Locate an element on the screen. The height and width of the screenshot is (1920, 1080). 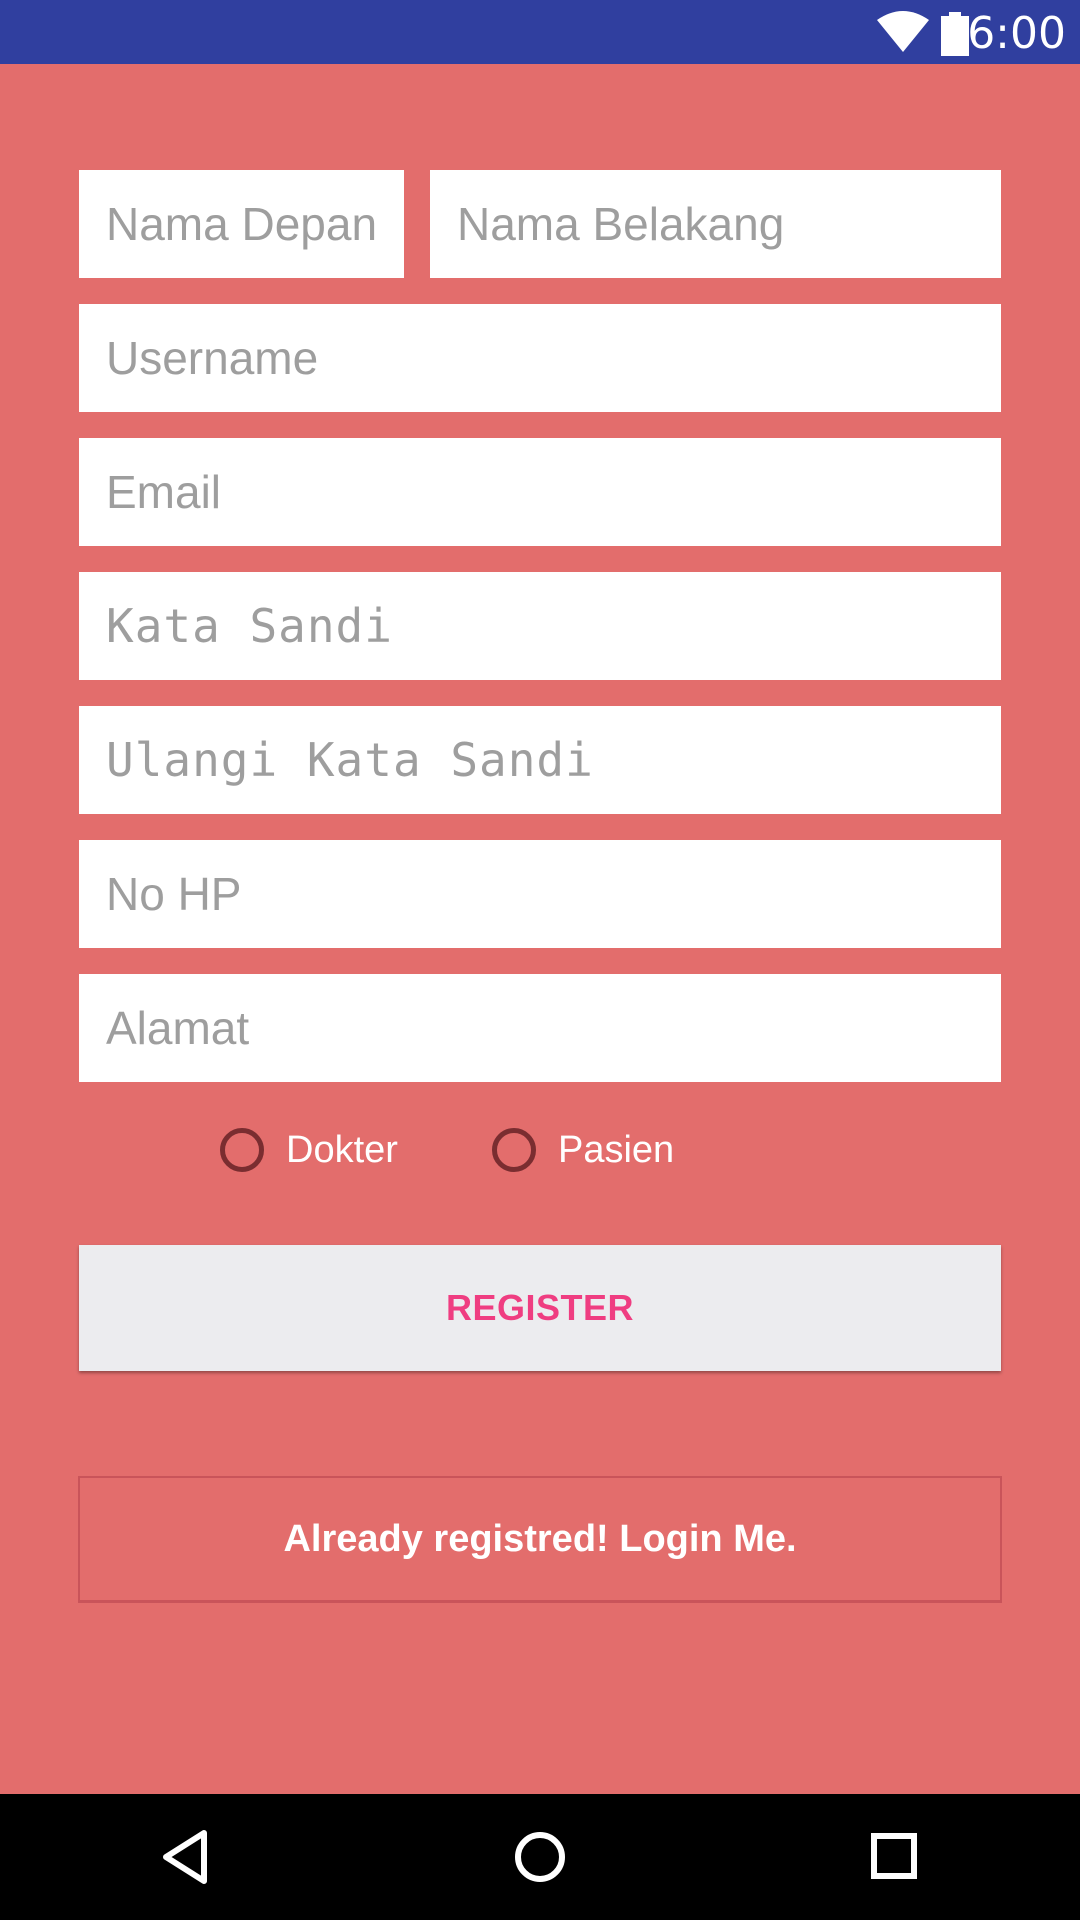
login-button-label: Already registred! Login Me. is located at coordinates (540, 1538).